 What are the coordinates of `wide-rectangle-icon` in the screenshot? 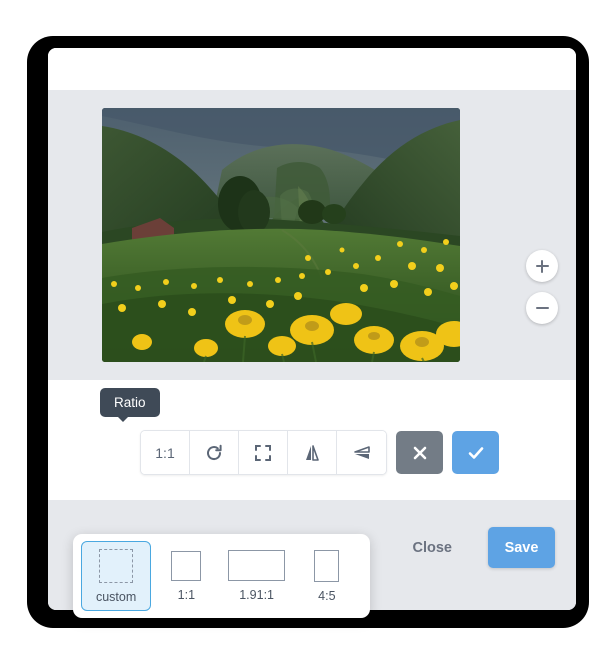 It's located at (257, 565).